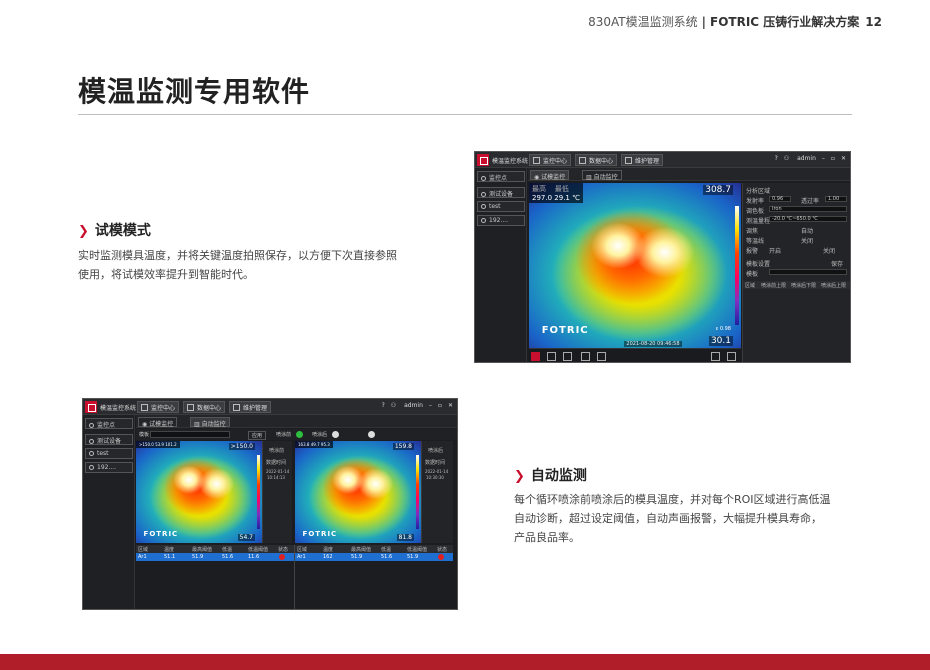  What do you see at coordinates (718, 190) in the screenshot?
I see `scale-max-value: 308.7` at bounding box center [718, 190].